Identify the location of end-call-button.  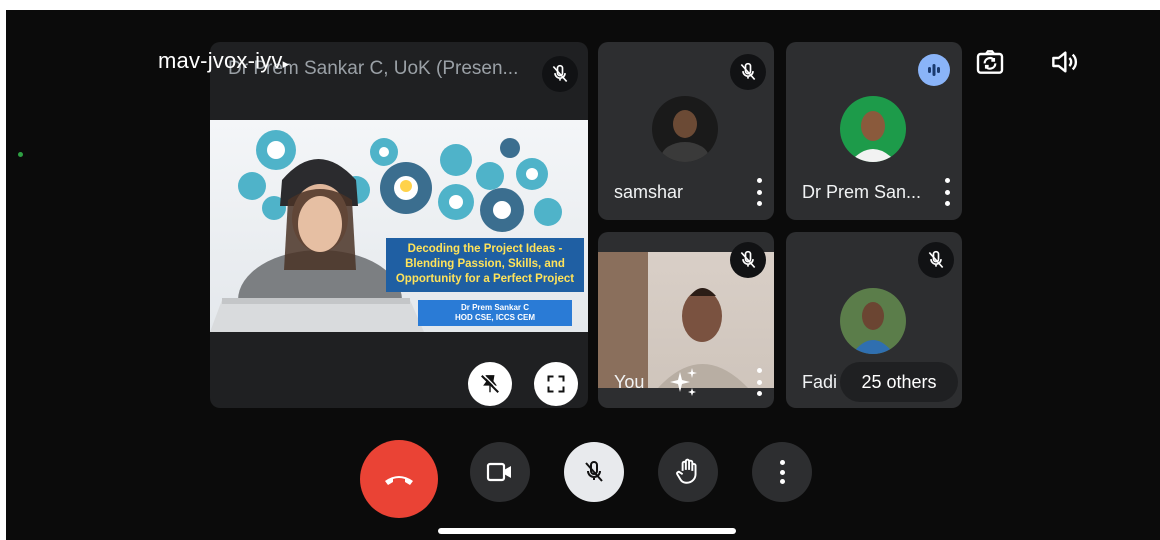
(399, 479).